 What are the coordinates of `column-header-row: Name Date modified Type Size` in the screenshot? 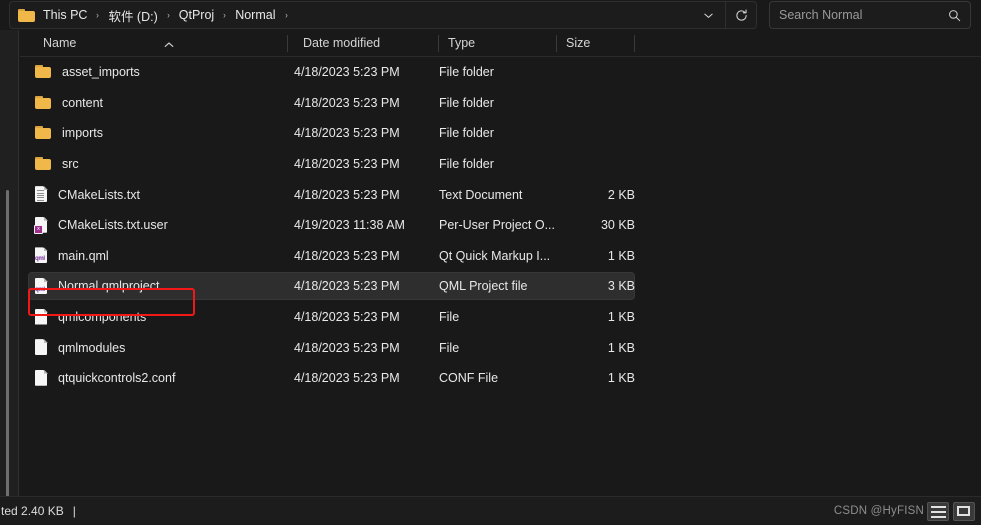 It's located at (500, 43).